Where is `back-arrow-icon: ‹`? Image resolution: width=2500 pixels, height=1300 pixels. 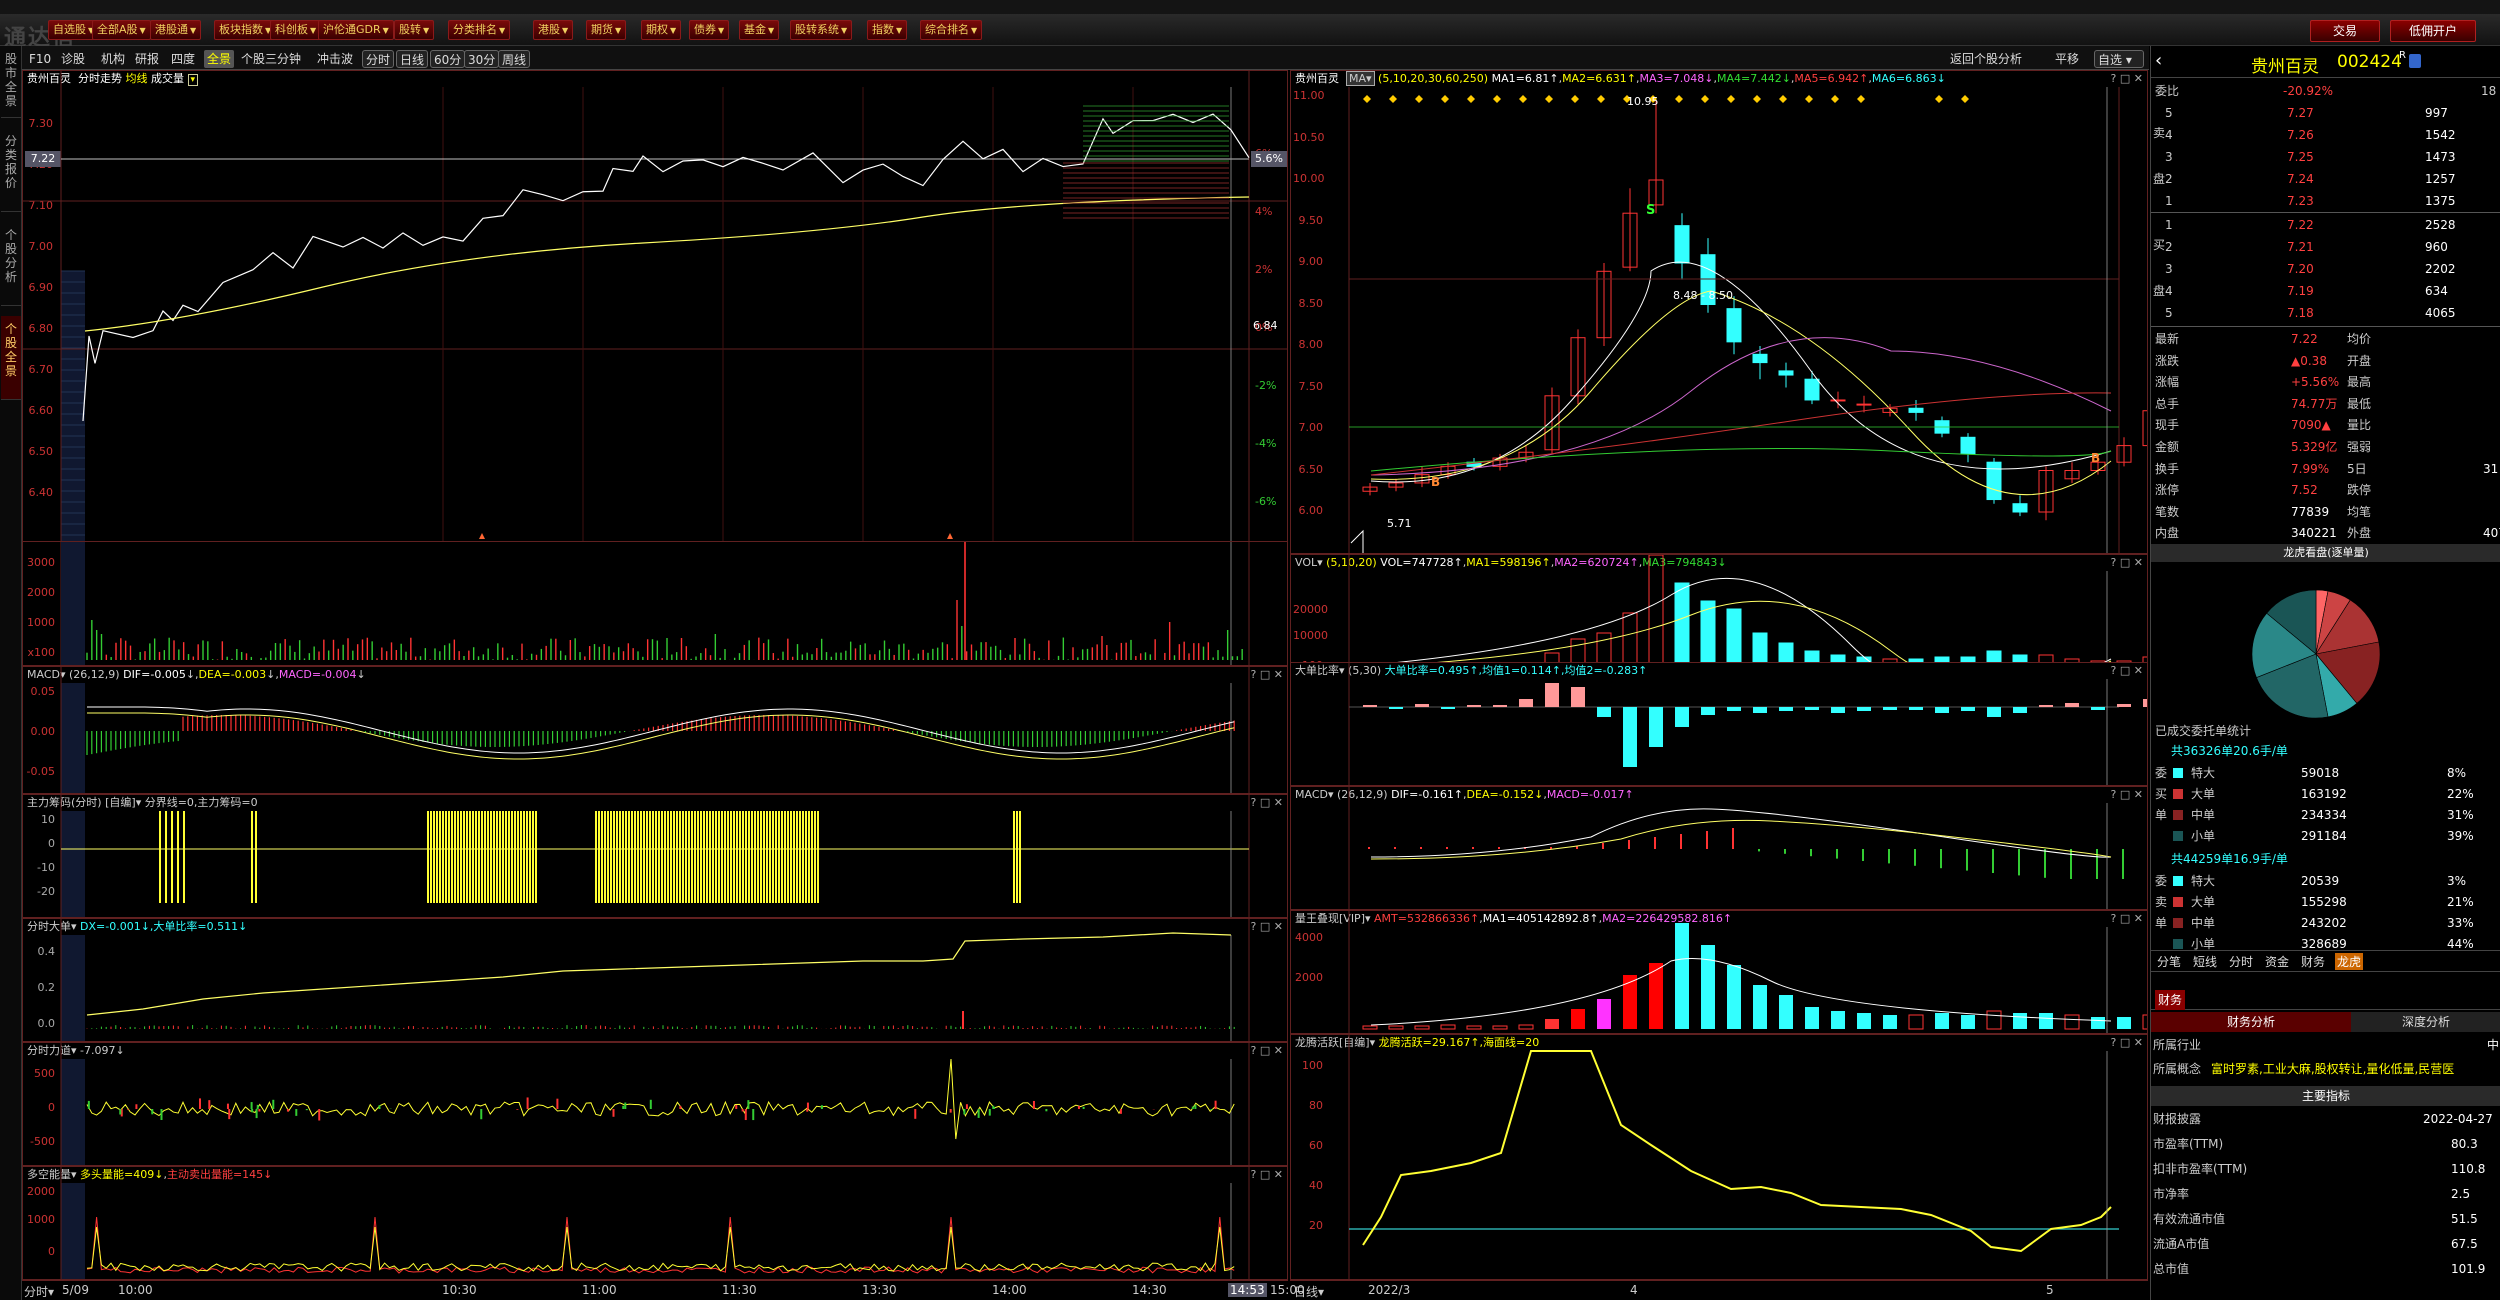 back-arrow-icon: ‹ is located at coordinates (2158, 60).